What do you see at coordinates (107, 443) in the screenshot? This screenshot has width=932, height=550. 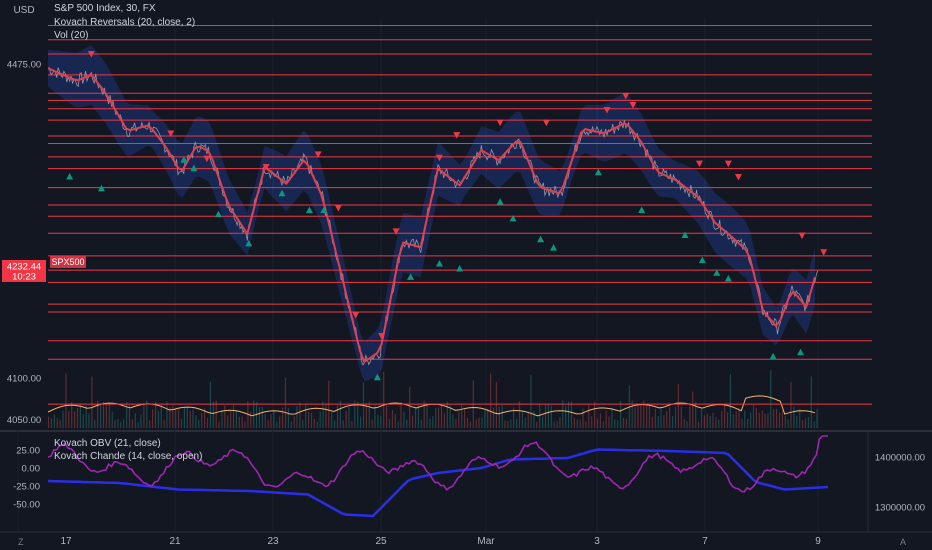 I see `study-kovach-obv: Kovach OBV (21, close)` at bounding box center [107, 443].